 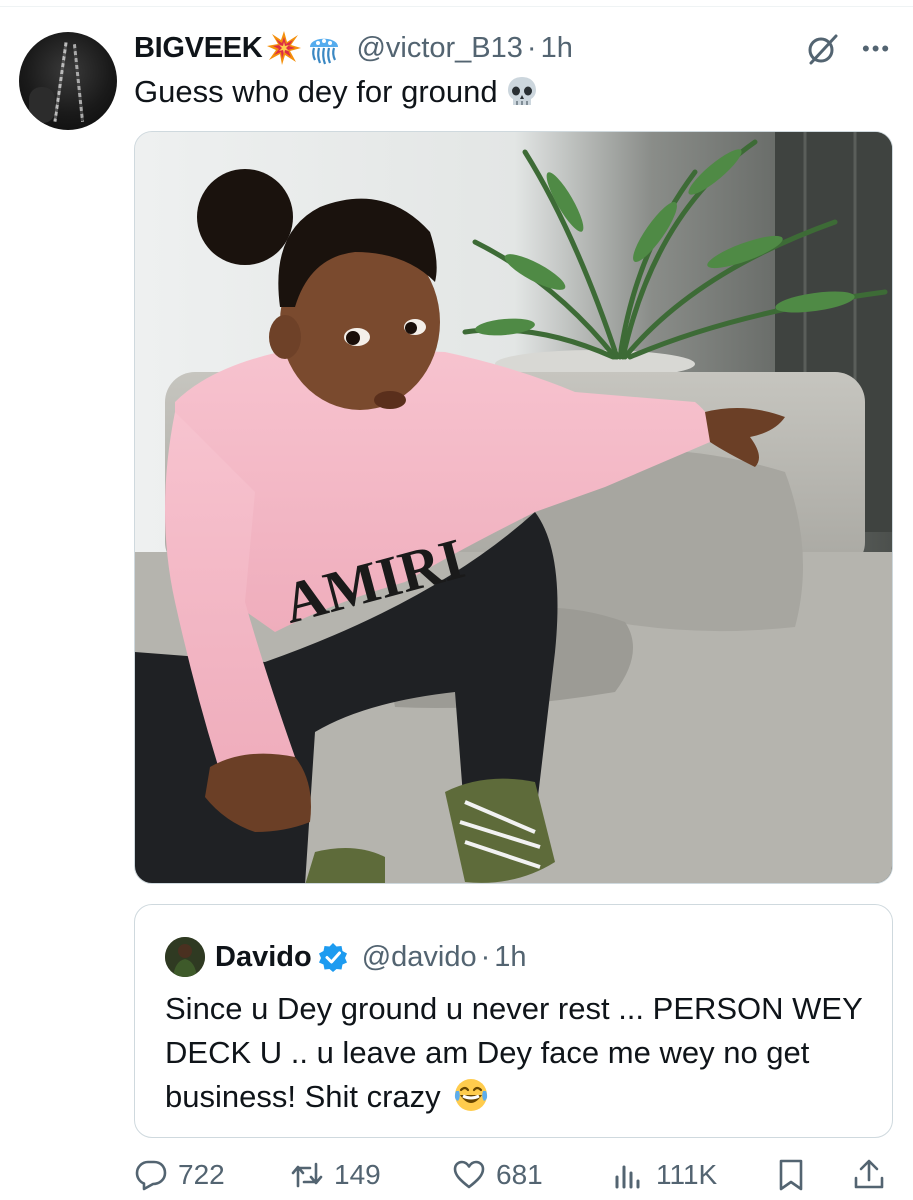 I want to click on reply-count: 722, so click(x=201, y=1174).